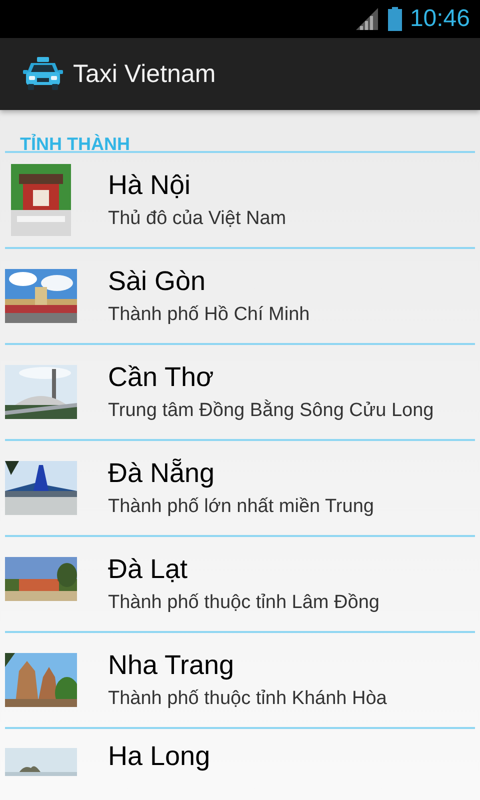 Image resolution: width=480 pixels, height=800 pixels. What do you see at coordinates (367, 19) in the screenshot?
I see `signal-icon` at bounding box center [367, 19].